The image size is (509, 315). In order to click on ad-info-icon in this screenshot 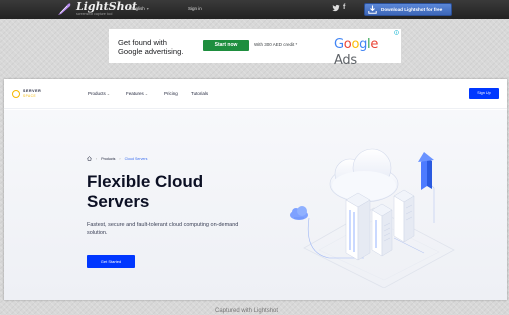, I will do `click(396, 32)`.